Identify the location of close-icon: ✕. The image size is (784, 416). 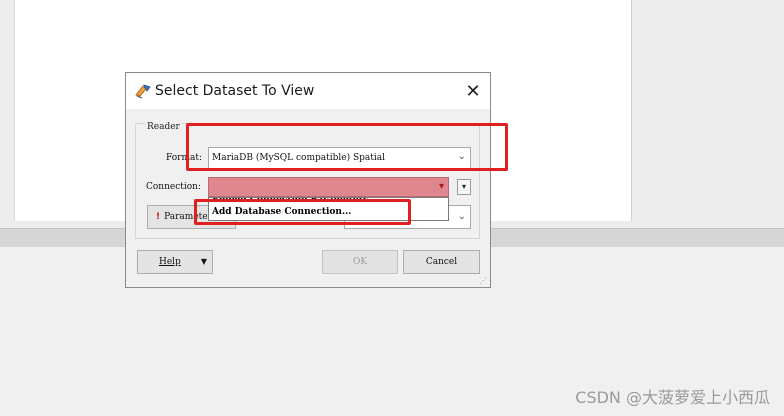
(473, 91).